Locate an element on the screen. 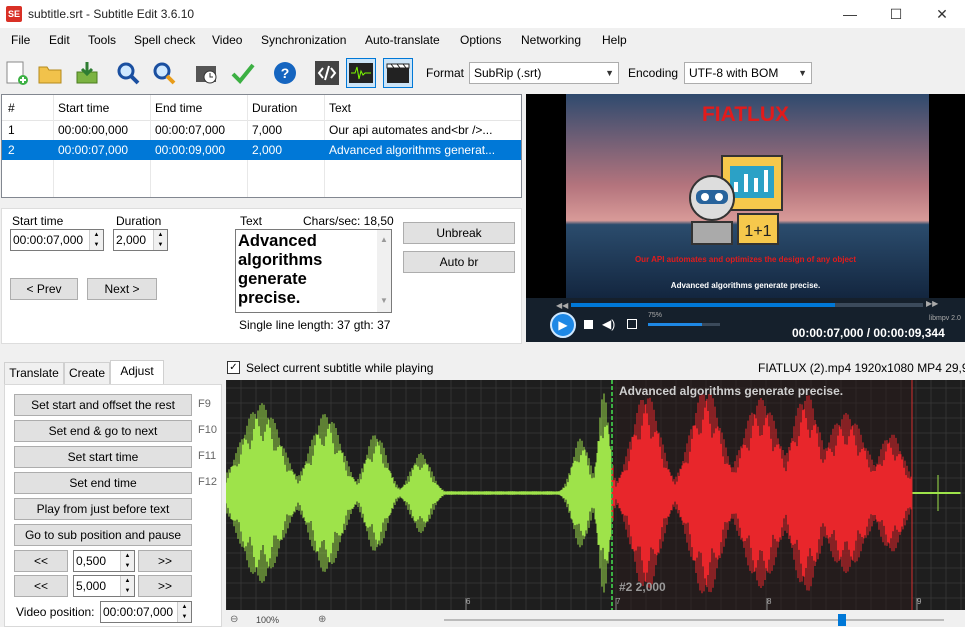  save-icon is located at coordinates (87, 73).